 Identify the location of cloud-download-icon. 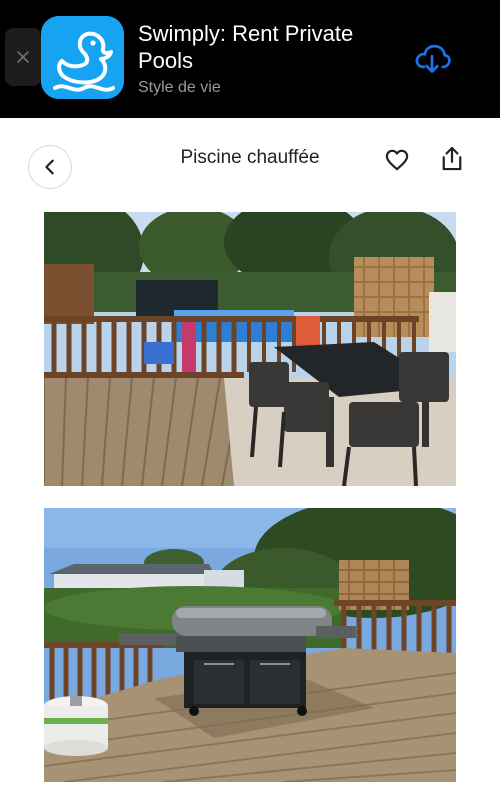
(433, 58).